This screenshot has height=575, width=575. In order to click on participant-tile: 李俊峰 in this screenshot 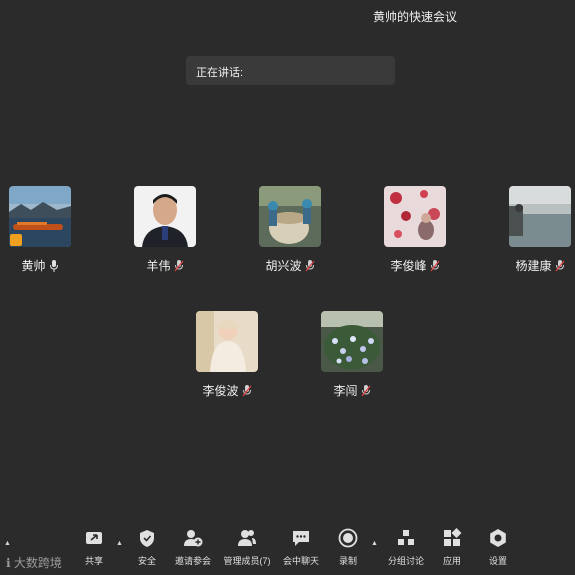, I will do `click(415, 230)`.